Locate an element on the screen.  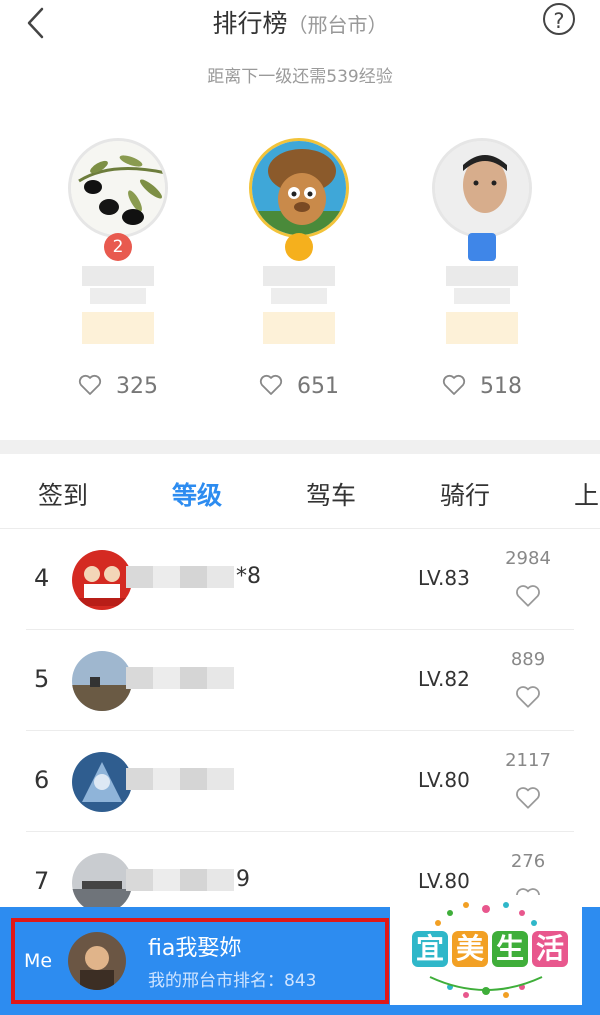
watermark-char: 生 is located at coordinates (510, 949).